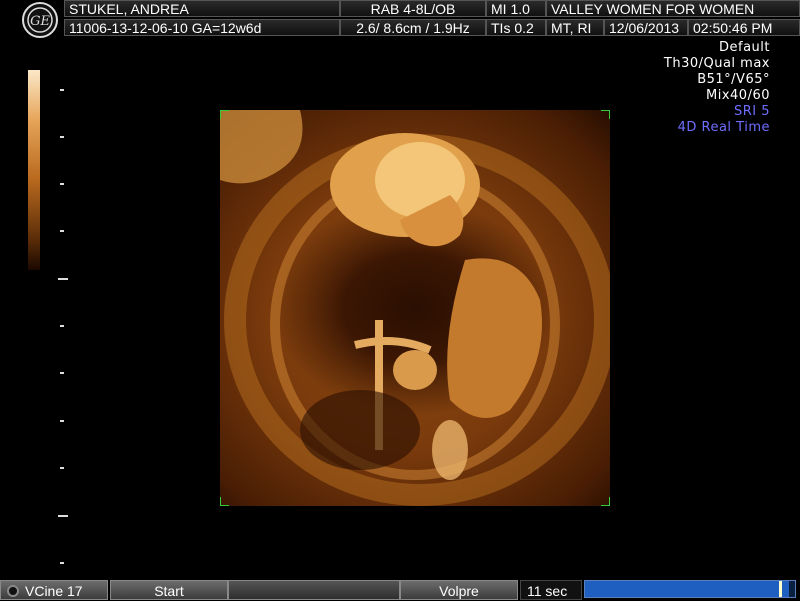  What do you see at coordinates (459, 590) in the screenshot?
I see `volpre-button: Volpre` at bounding box center [459, 590].